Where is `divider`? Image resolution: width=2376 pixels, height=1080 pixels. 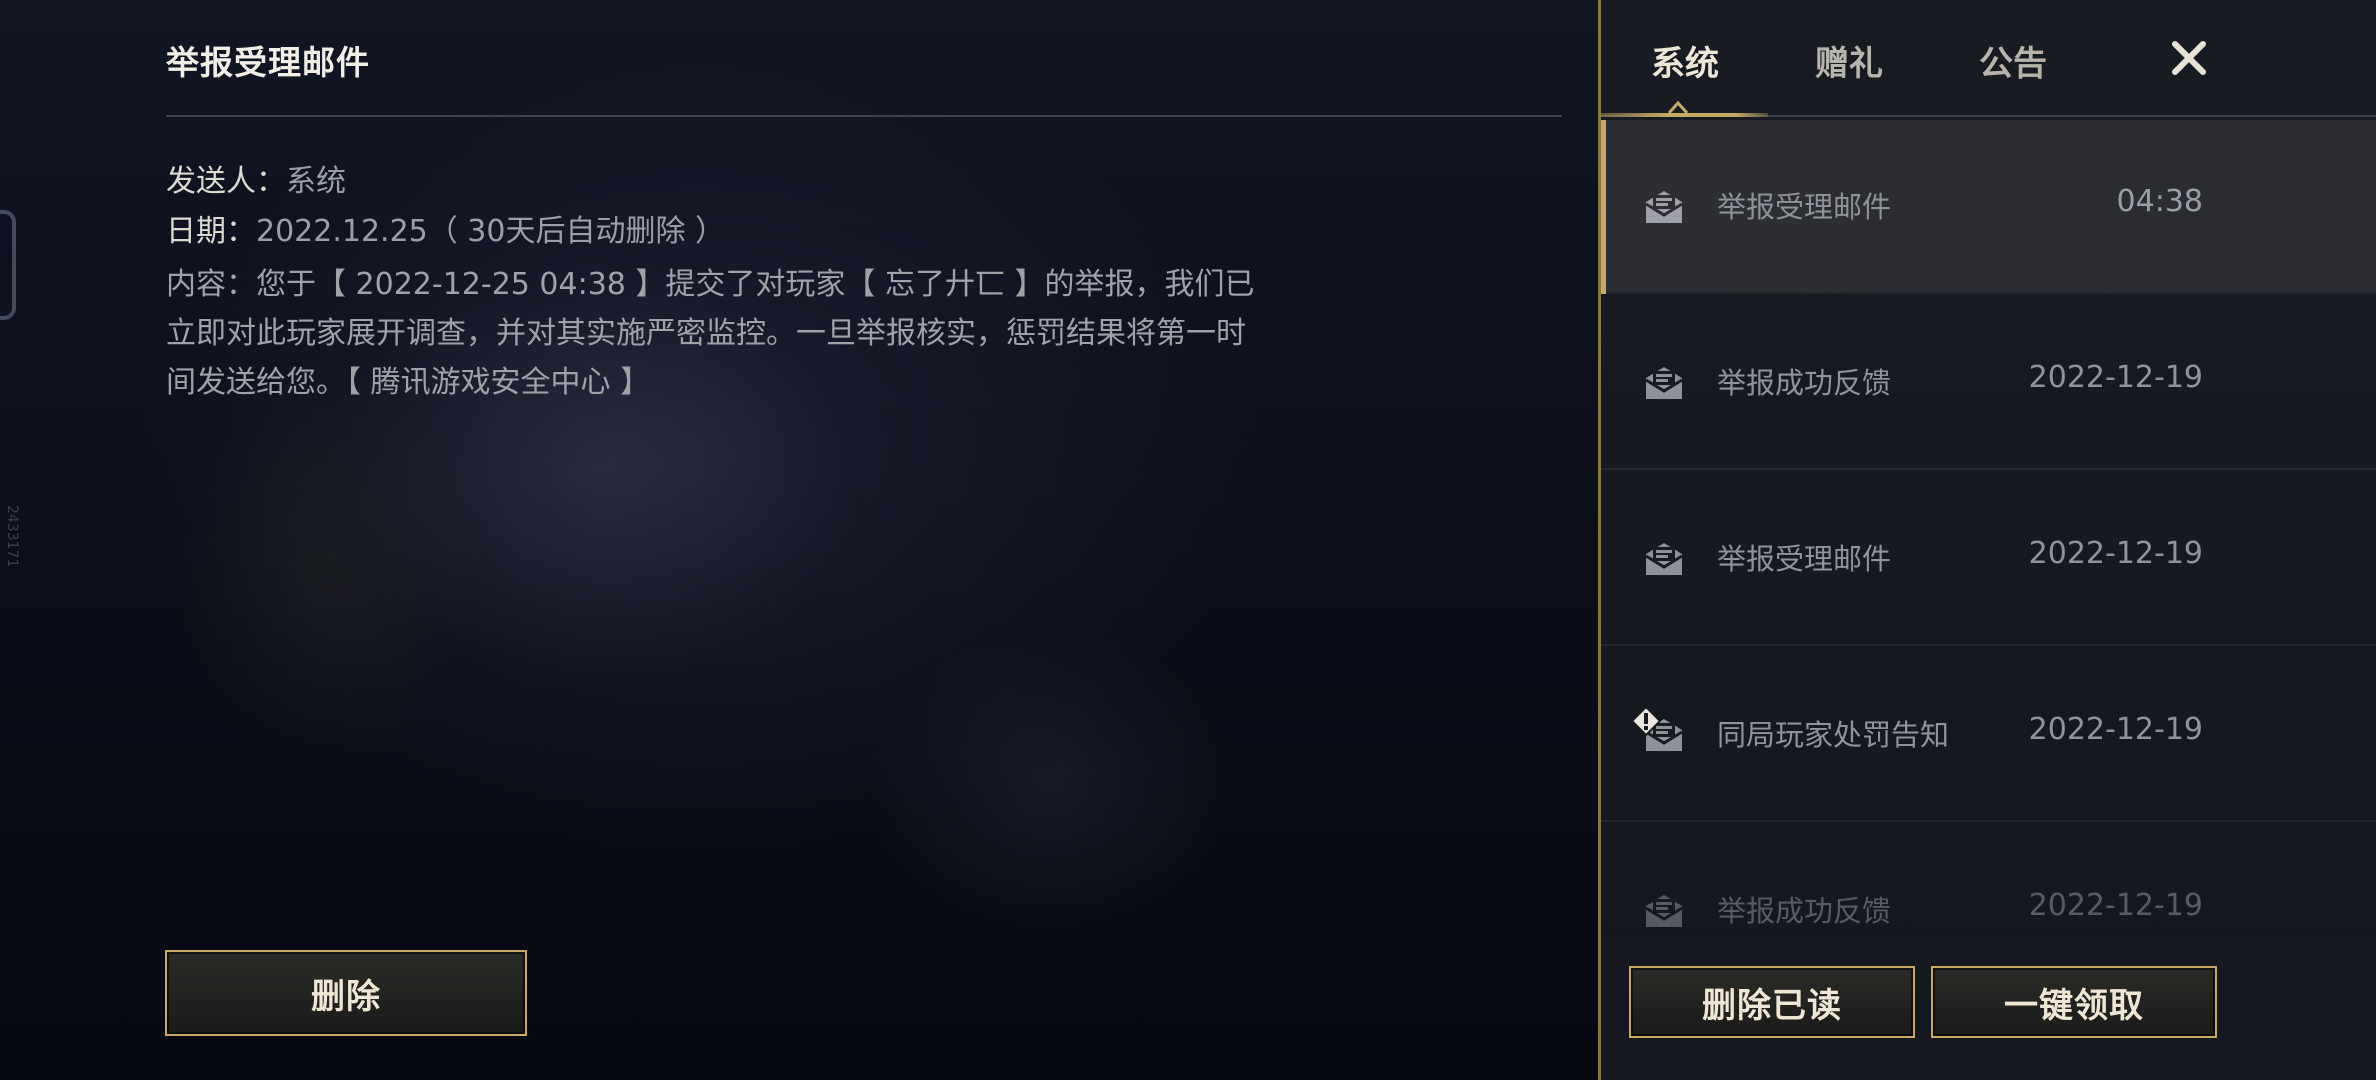 divider is located at coordinates (864, 116).